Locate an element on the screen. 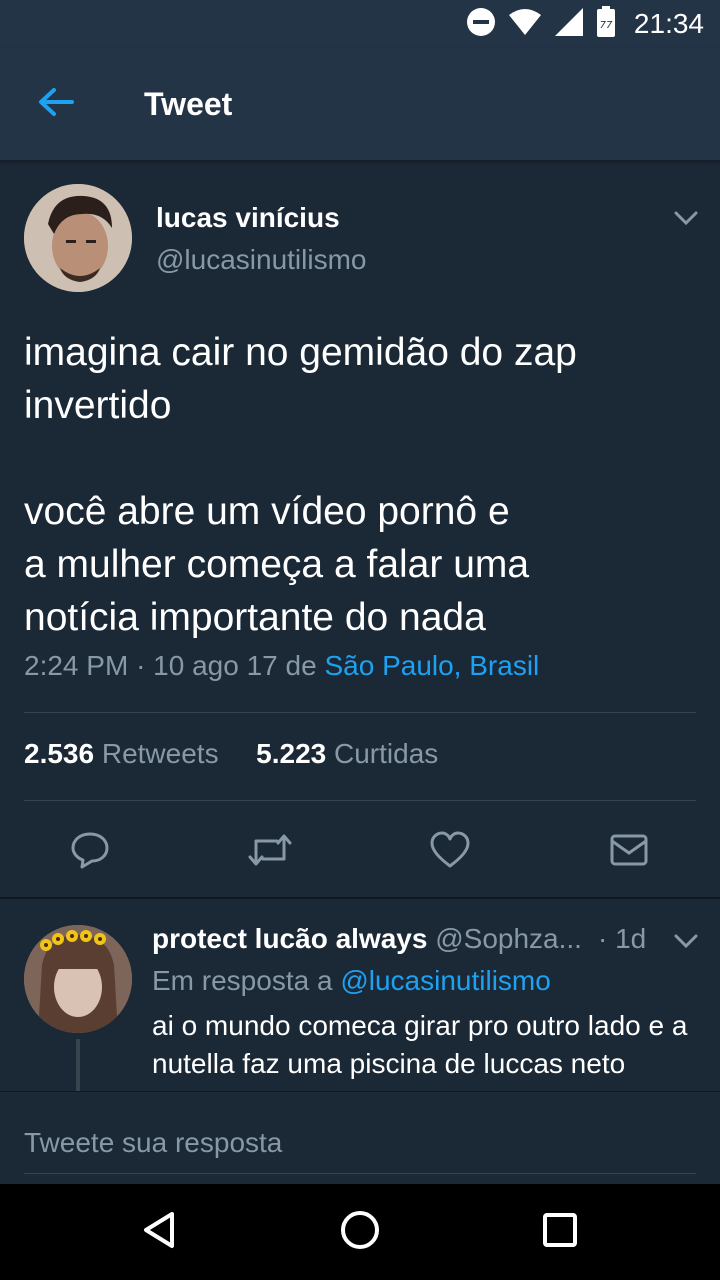 The width and height of the screenshot is (720, 1280). home-circle-icon is located at coordinates (360, 1232).